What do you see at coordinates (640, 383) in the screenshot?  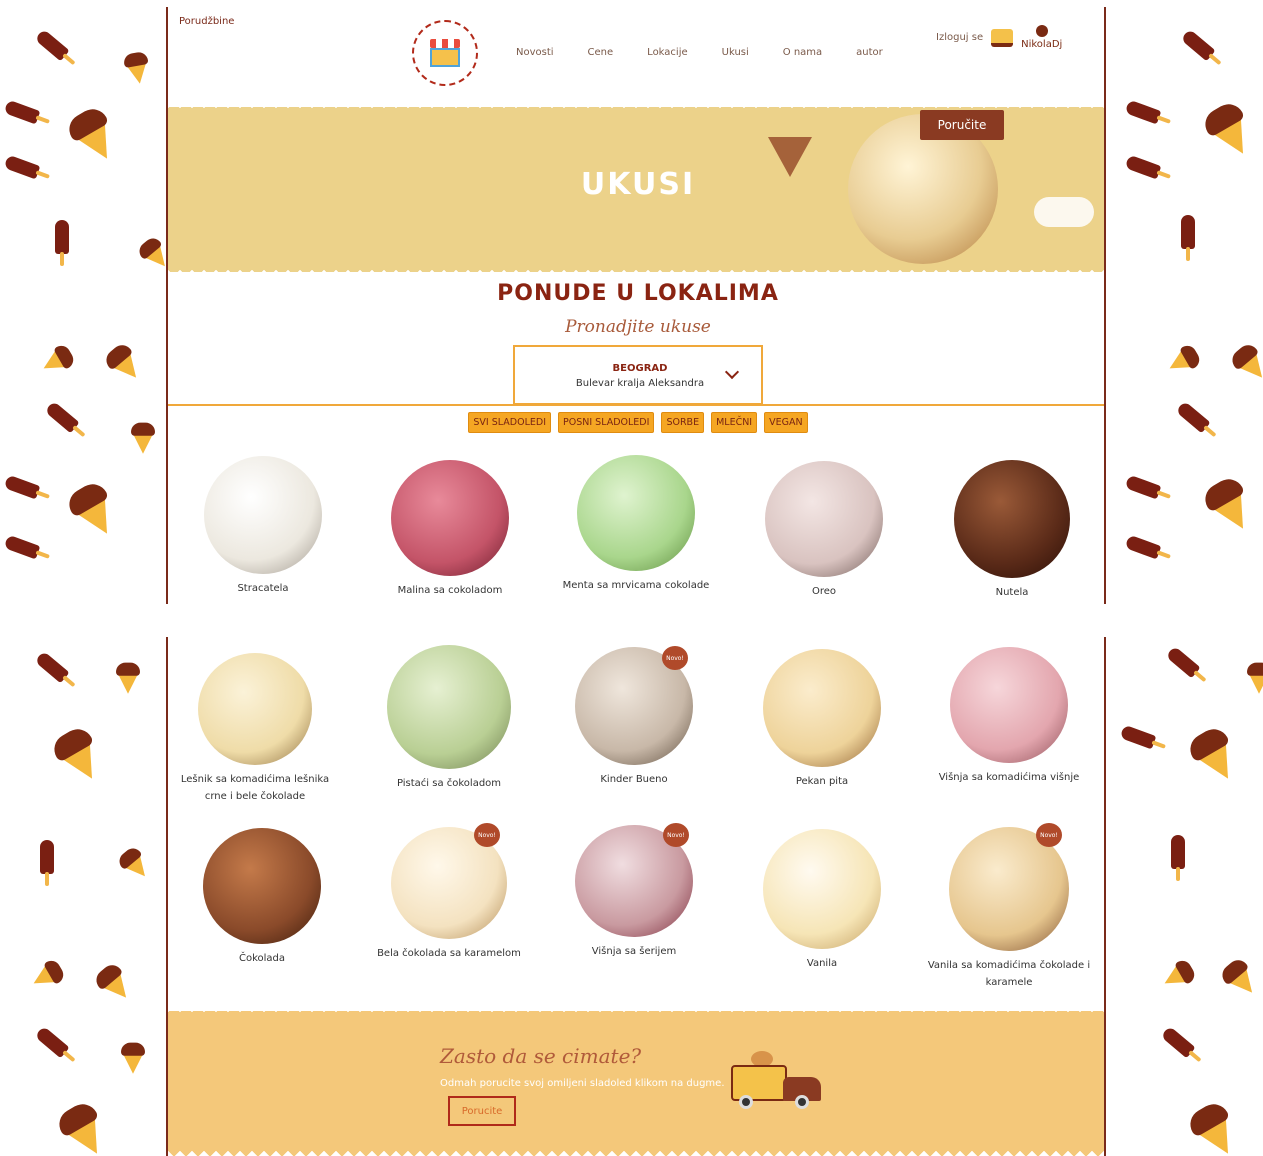 I see `location-address: Bulevar kralja Aleksandra` at bounding box center [640, 383].